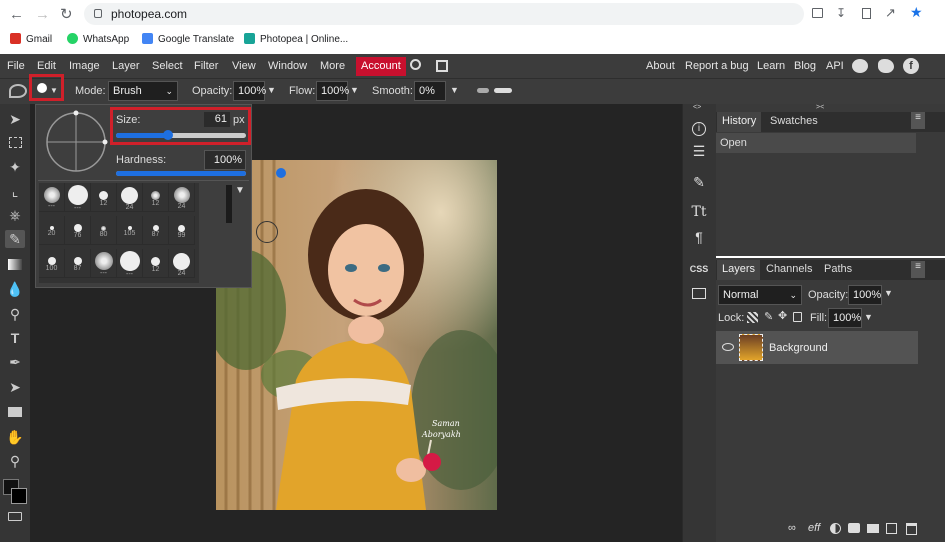  Describe the element at coordinates (240, 190) in the screenshot. I see `preset-menu-icon: ▼` at that location.